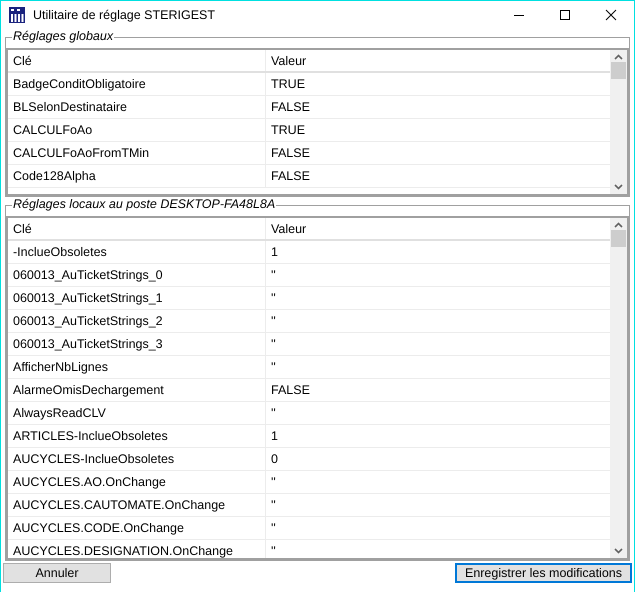 The width and height of the screenshot is (635, 592). Describe the element at coordinates (144, 204) in the screenshot. I see `group-title: Réglages locaux au poste DESKTOP-FA48L8A` at that location.